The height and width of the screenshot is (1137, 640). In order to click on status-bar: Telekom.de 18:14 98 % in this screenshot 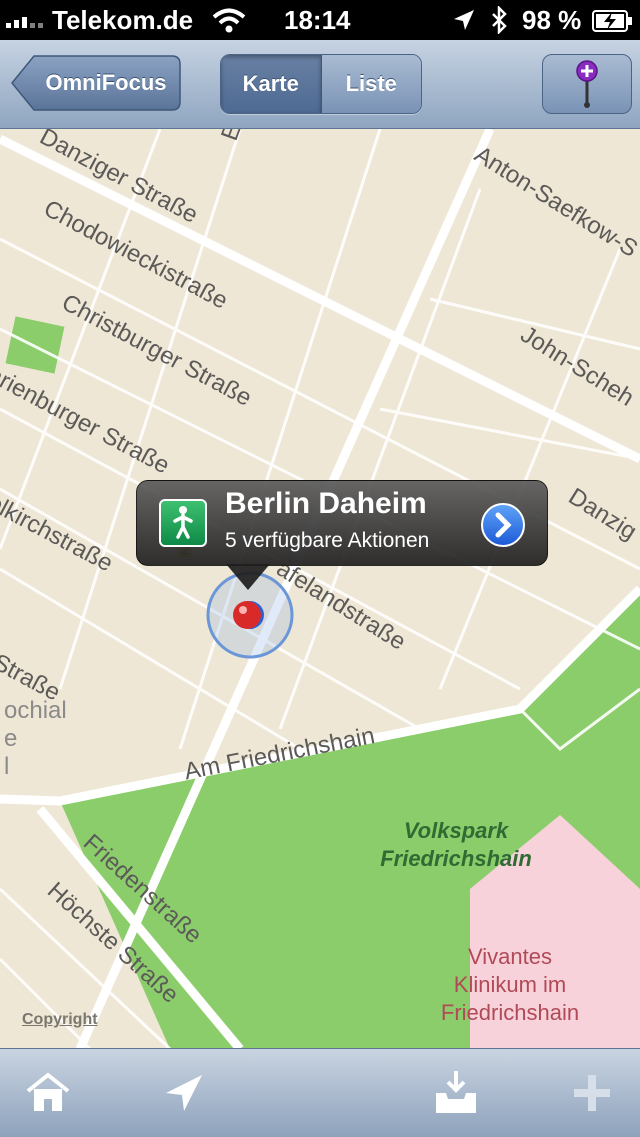, I will do `click(320, 20)`.